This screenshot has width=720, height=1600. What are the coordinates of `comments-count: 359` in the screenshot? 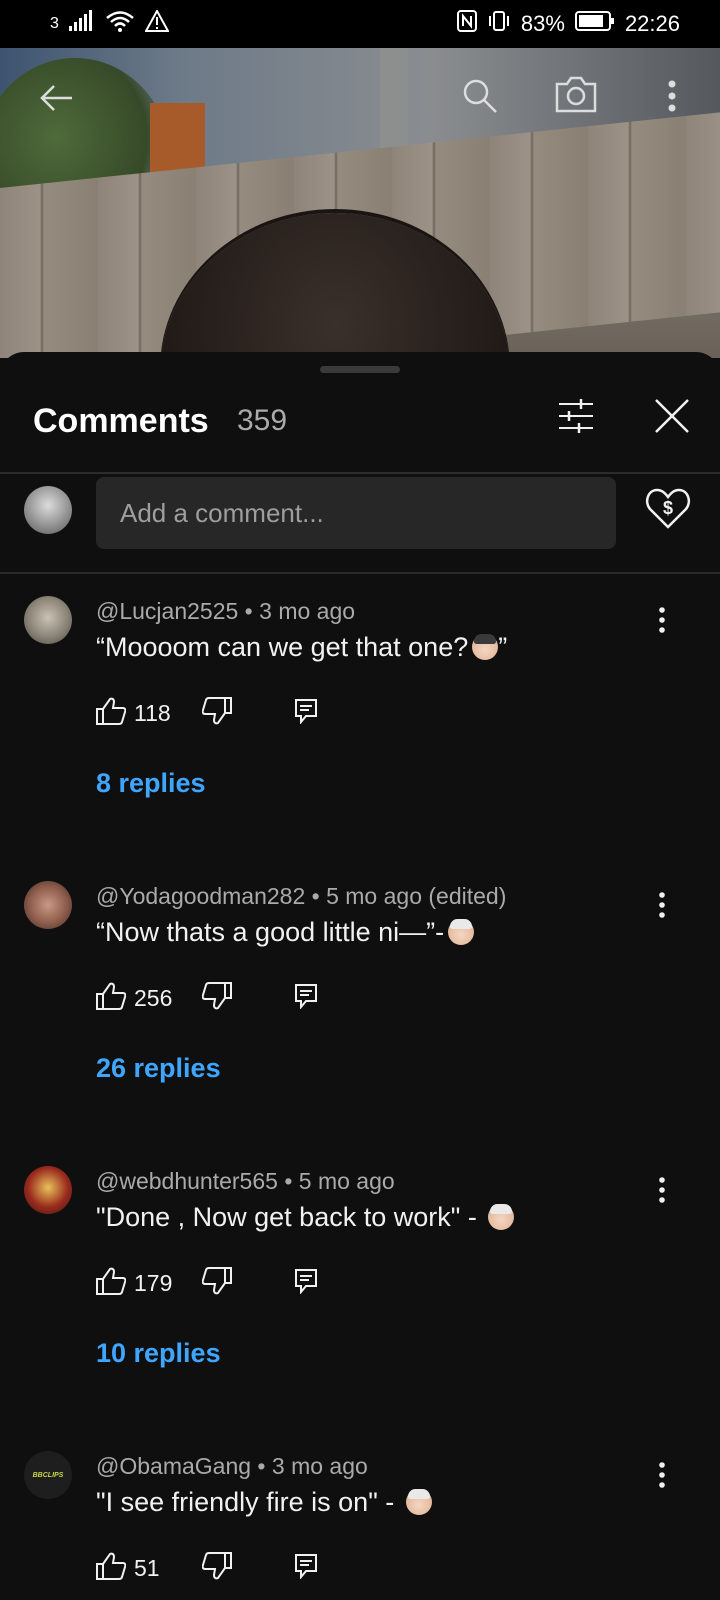 It's located at (262, 420).